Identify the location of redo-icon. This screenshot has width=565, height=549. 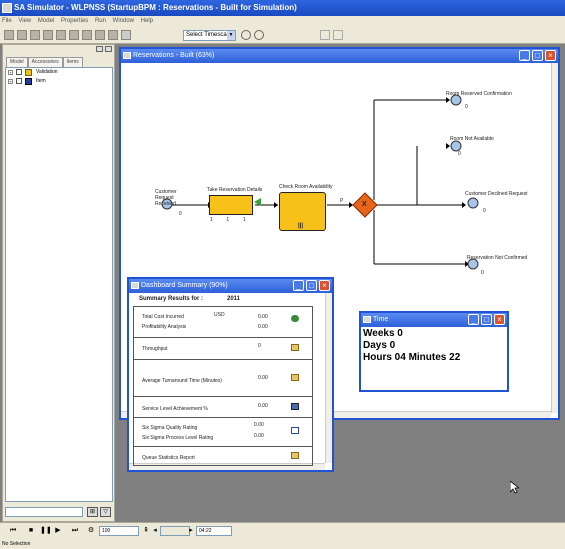
(113, 35).